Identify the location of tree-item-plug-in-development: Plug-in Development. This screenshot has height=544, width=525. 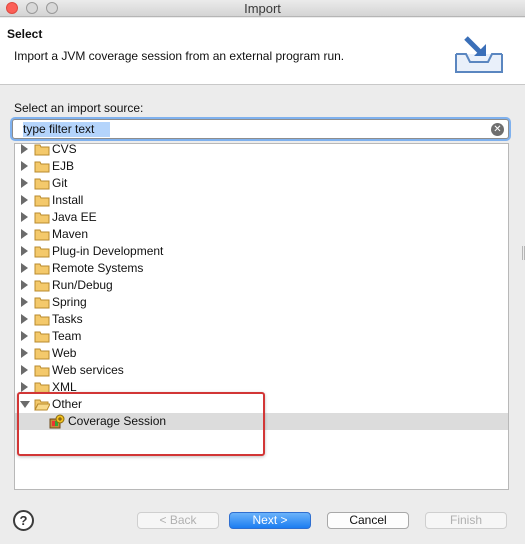
(261, 251).